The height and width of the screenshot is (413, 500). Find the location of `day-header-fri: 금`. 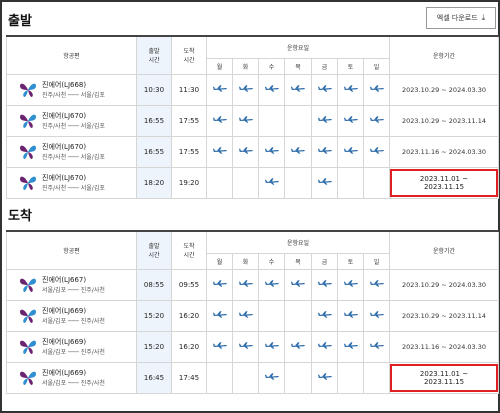

day-header-fri: 금 is located at coordinates (324, 66).